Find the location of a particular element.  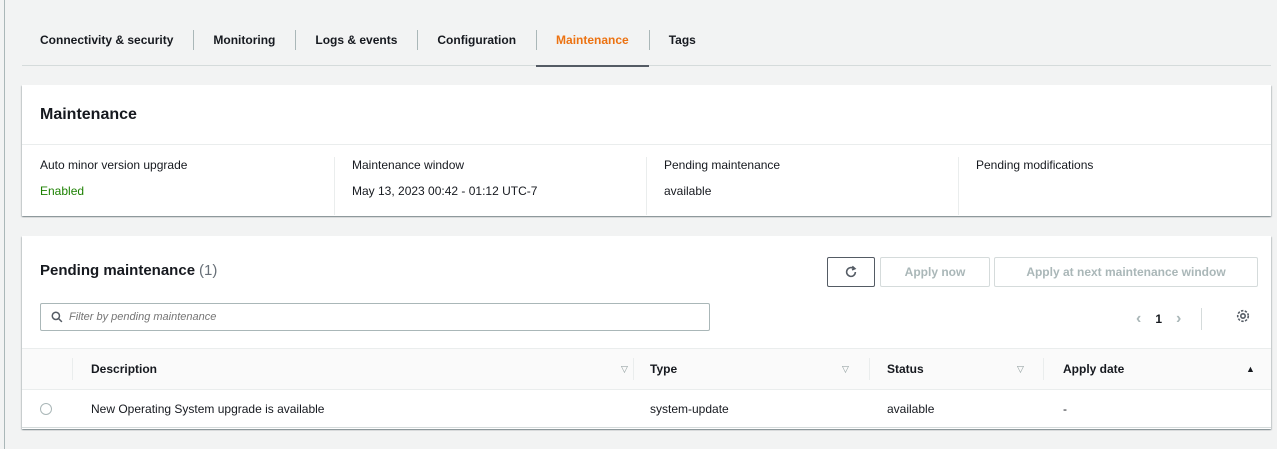

pending-maintenance-field: Pending maintenance available is located at coordinates (802, 186).